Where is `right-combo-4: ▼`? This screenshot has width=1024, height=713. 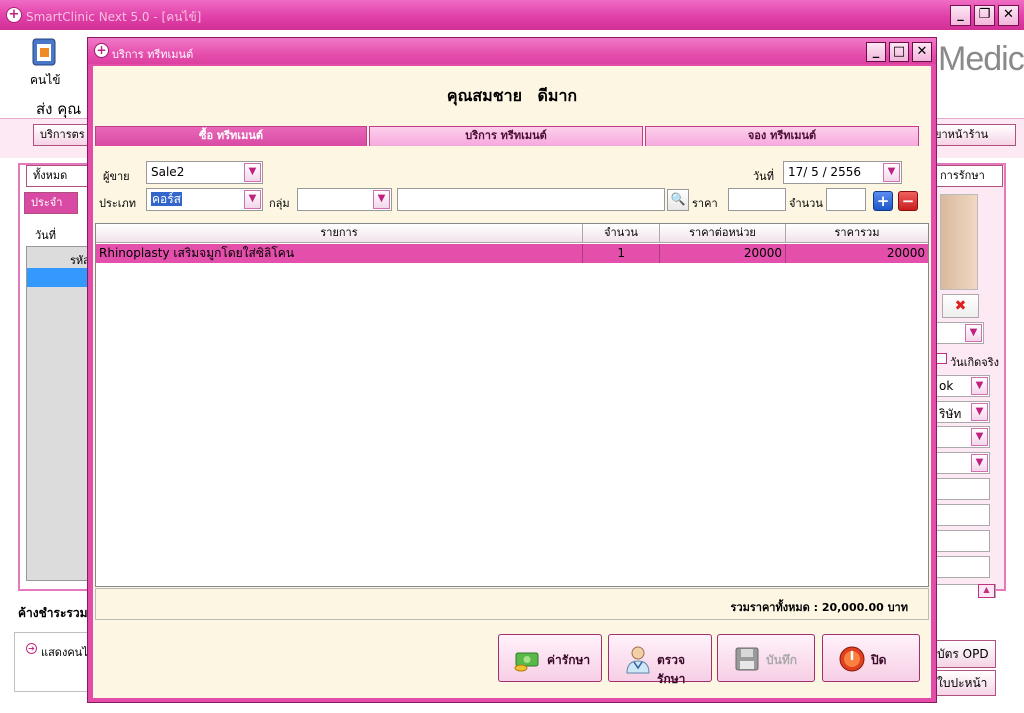
right-combo-4: ▼ is located at coordinates (963, 463).